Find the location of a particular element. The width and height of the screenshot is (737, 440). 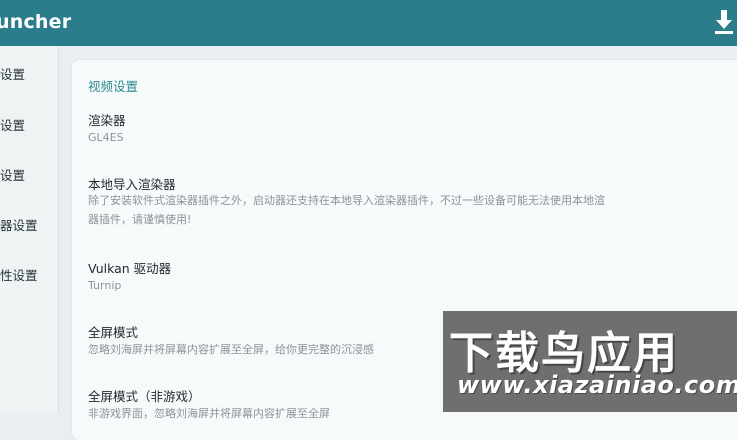

sidebar-item-settings-1: 设置 is located at coordinates (12, 73).